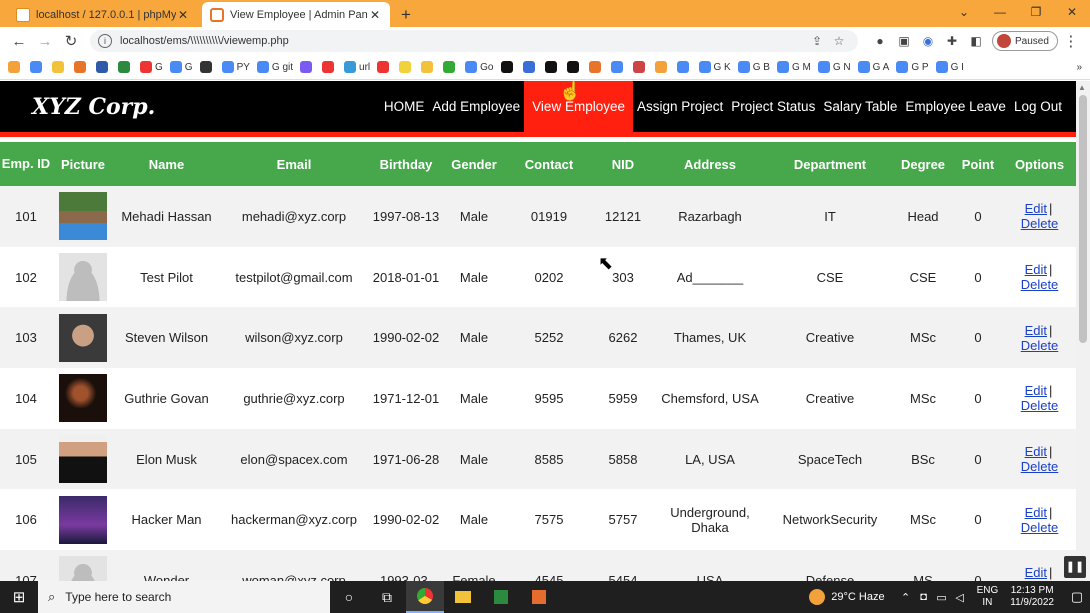  What do you see at coordinates (860, 106) in the screenshot?
I see `nav-salary-table: Salary Table` at bounding box center [860, 106].